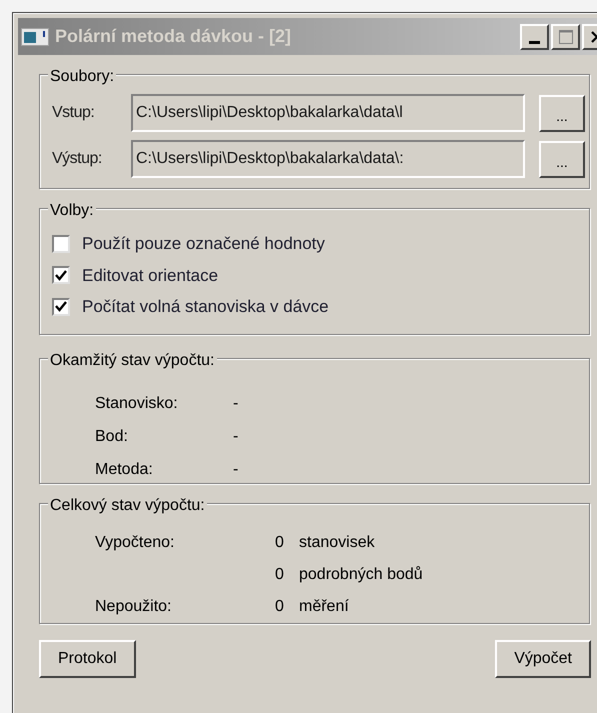  What do you see at coordinates (328, 159) in the screenshot?
I see `path-field: C:\Users\lipi\Desktop\bakalarka\data\:` at bounding box center [328, 159].